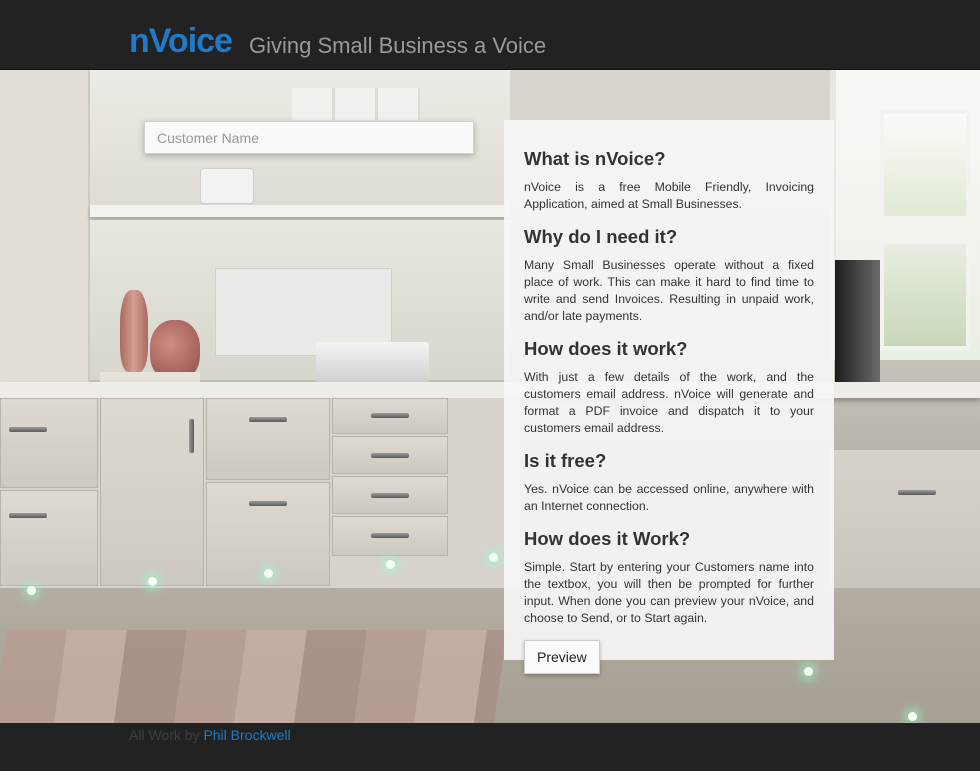  What do you see at coordinates (260, 493) in the screenshot?
I see `lower-cabinets` at bounding box center [260, 493].